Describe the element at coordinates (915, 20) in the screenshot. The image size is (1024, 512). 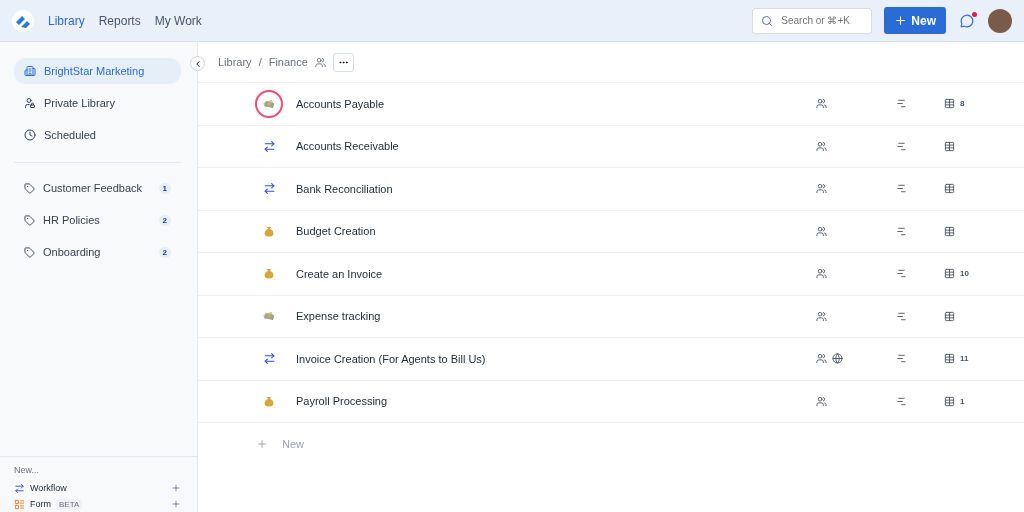
I see `new-button: New` at that location.